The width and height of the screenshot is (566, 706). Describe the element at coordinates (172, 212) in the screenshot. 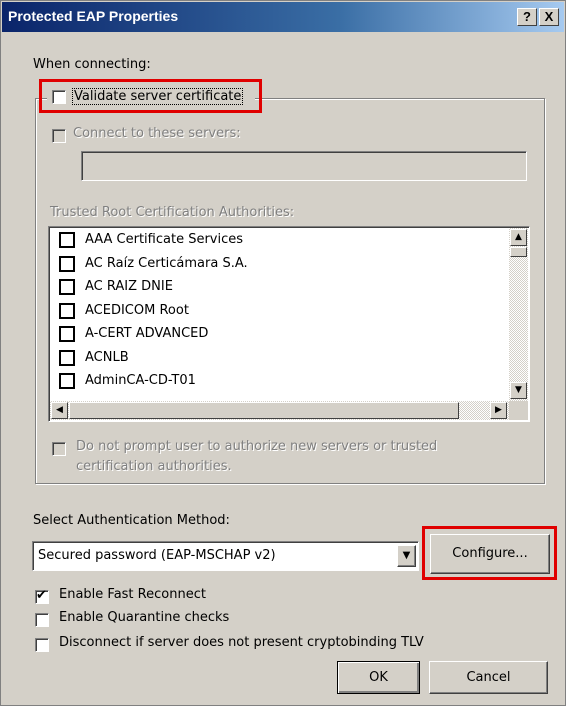

I see `trusted-root-label: Trusted Root Certification Authorities:` at that location.